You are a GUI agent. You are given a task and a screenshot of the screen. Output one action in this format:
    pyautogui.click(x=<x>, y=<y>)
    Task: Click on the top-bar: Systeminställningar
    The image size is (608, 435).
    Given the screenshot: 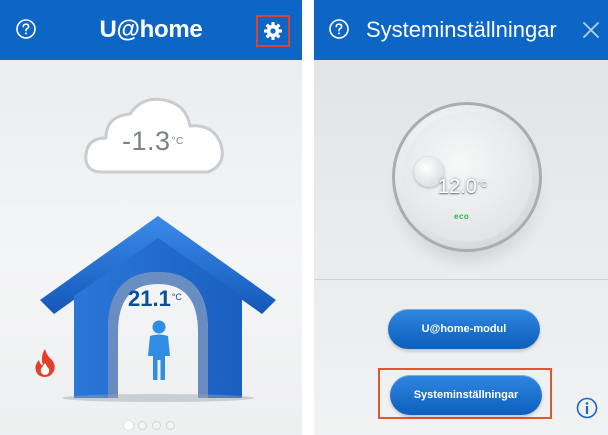 What is the action you would take?
    pyautogui.click(x=461, y=30)
    